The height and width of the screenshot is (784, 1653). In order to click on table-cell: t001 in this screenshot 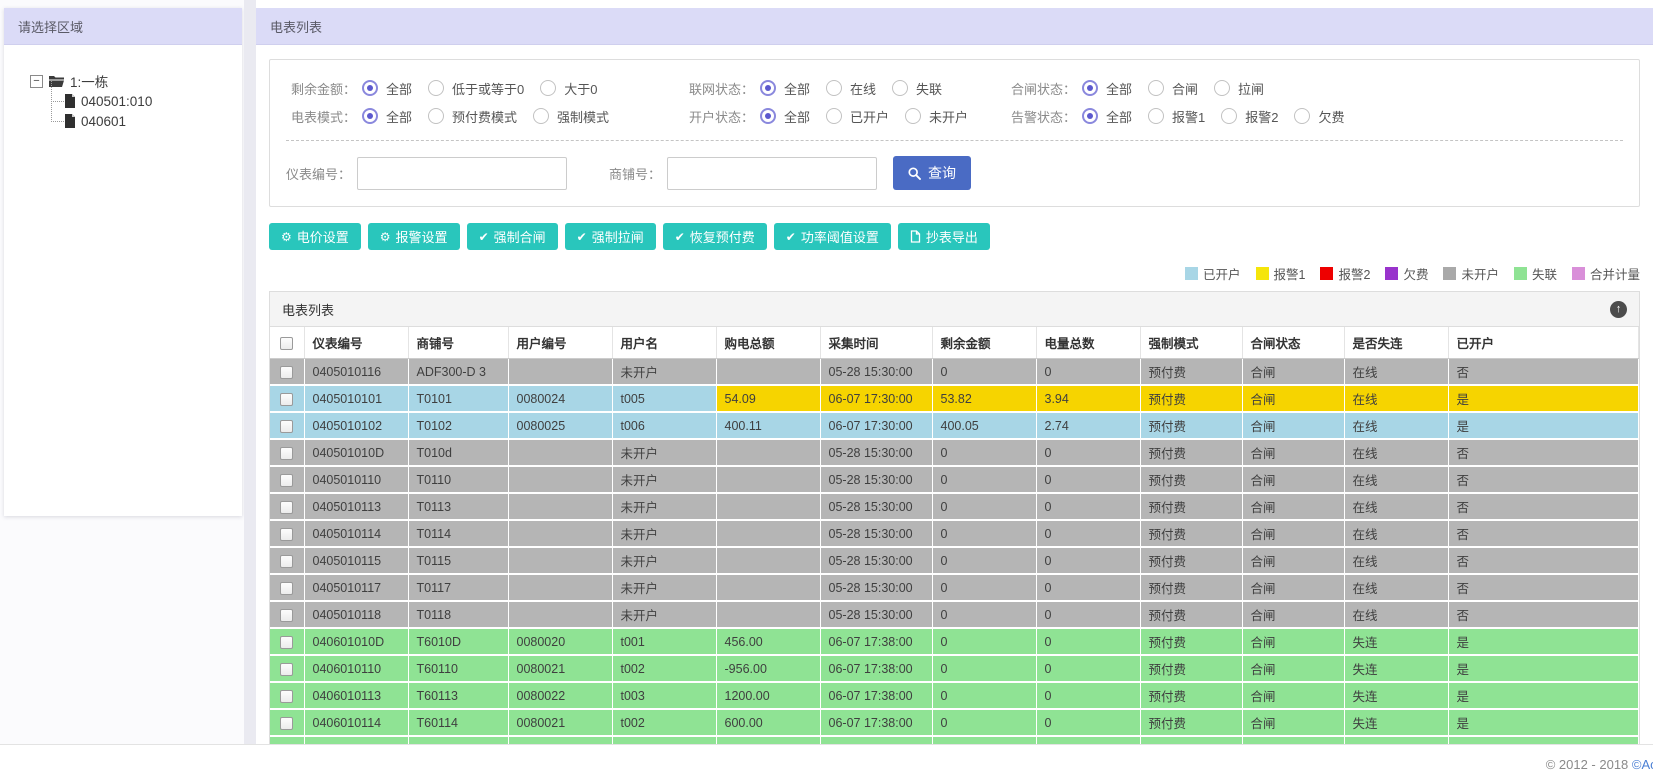, I will do `click(664, 642)`.